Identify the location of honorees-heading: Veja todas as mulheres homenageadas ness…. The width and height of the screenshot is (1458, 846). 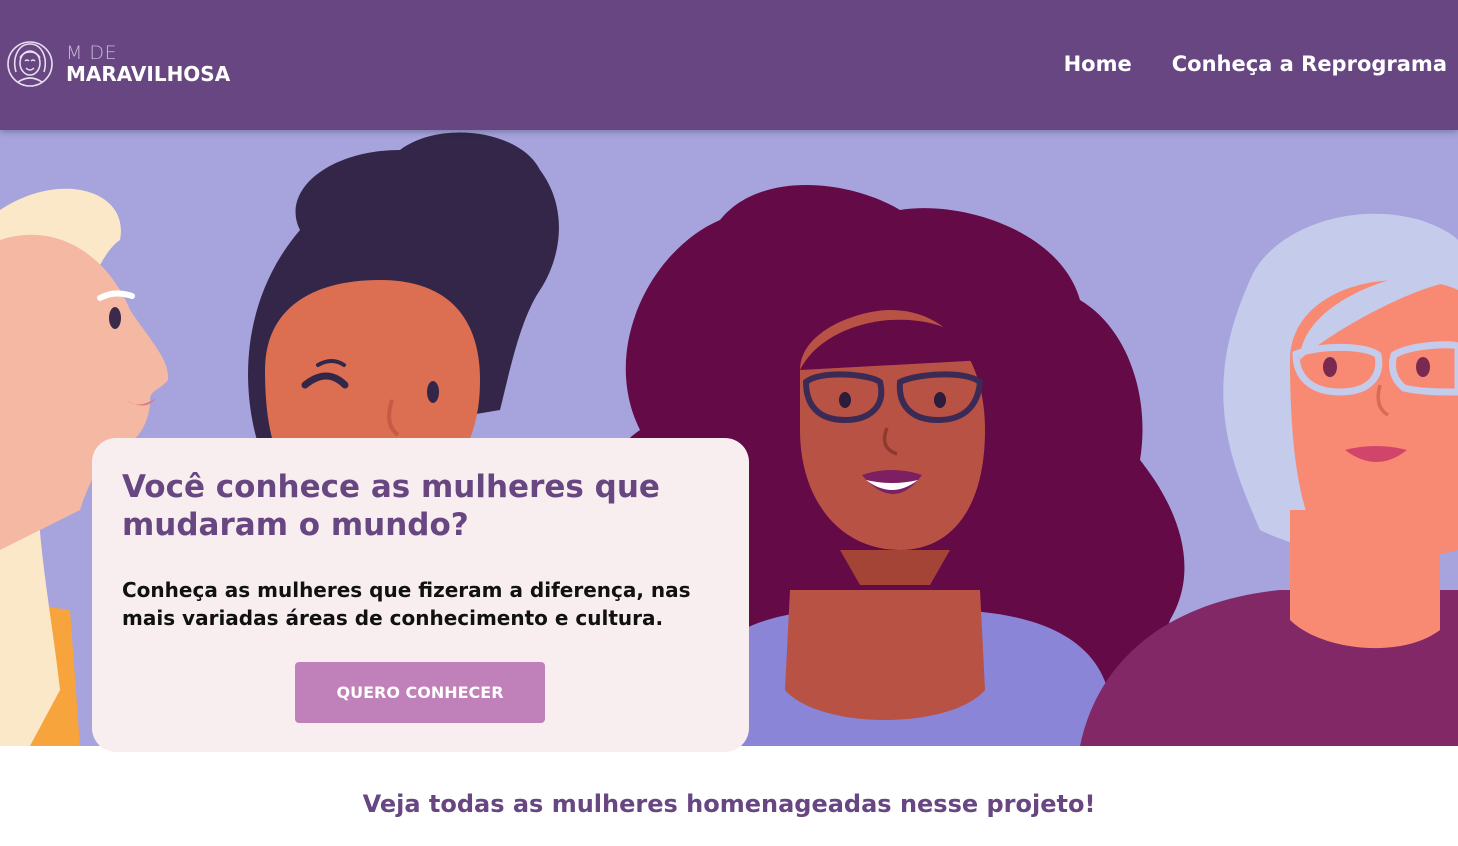
(729, 804).